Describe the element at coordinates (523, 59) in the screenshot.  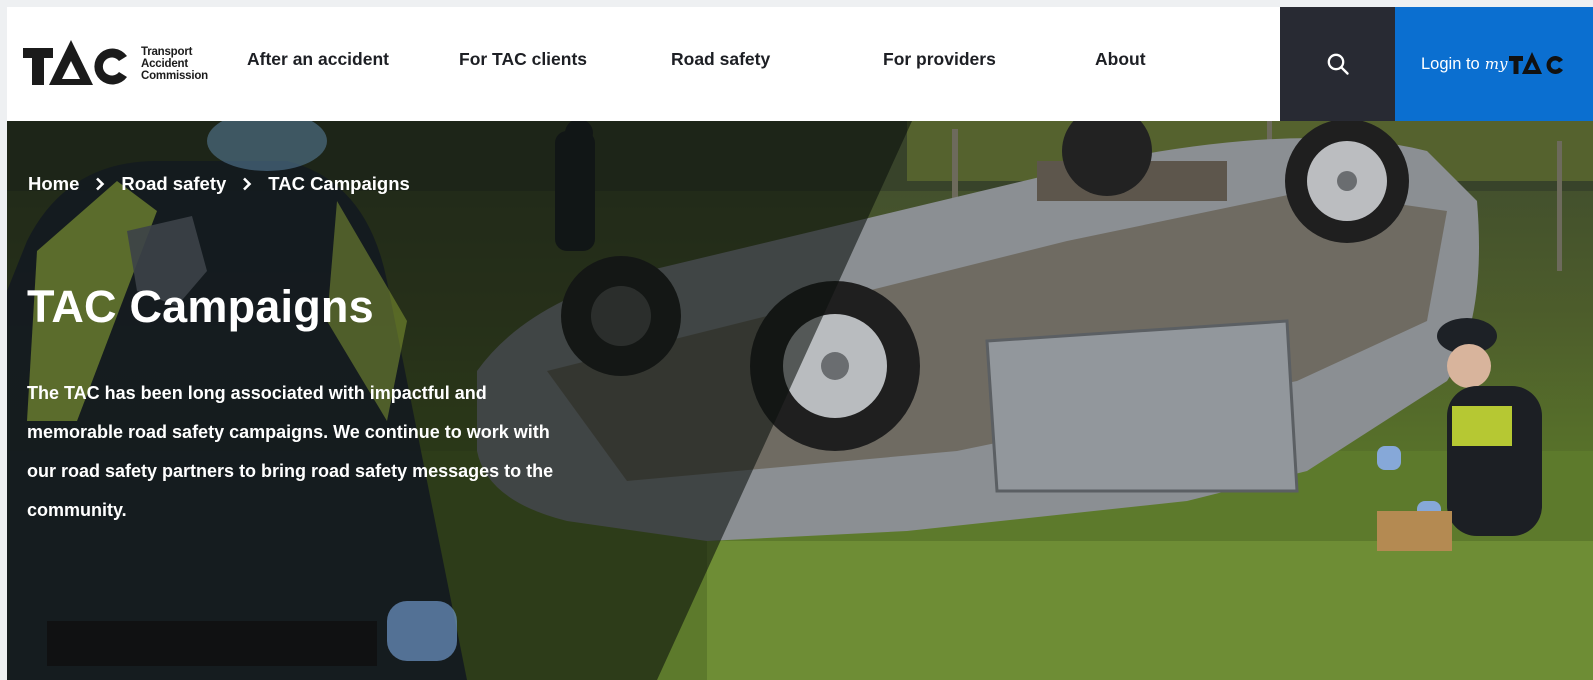
I see `nav-for-tac-clients: For TAC clients` at that location.